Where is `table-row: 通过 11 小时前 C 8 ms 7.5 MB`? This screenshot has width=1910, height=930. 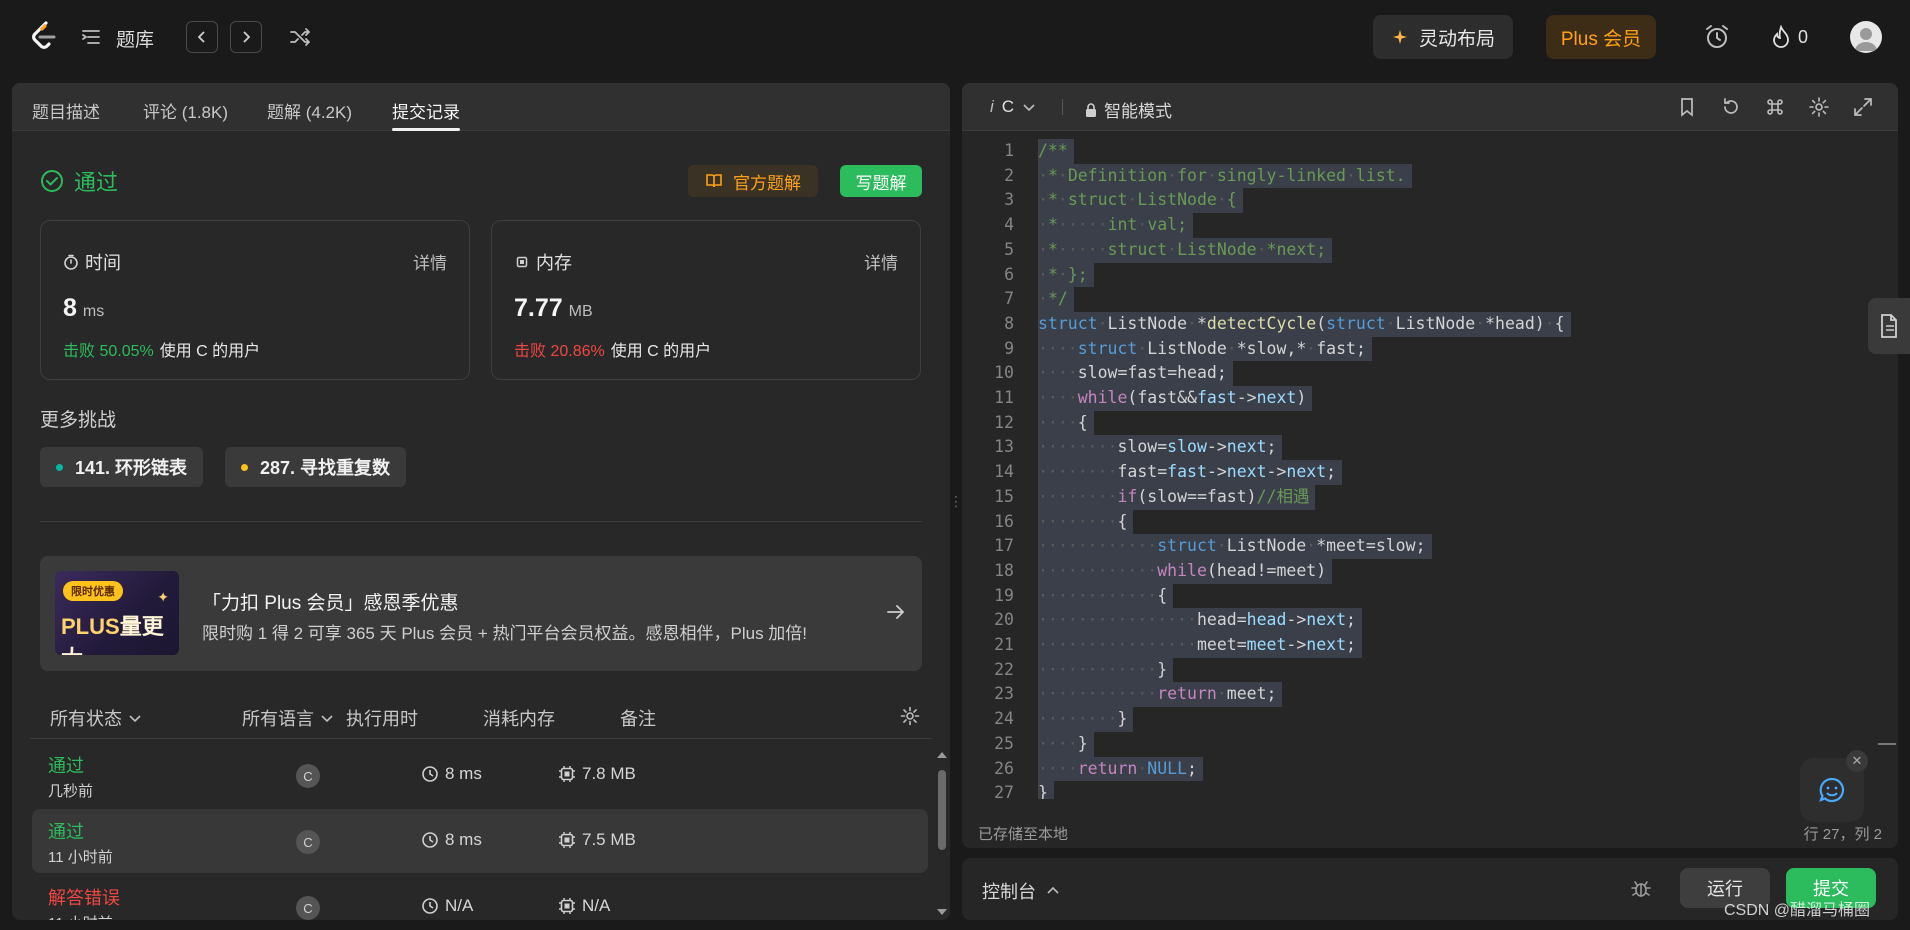 table-row: 通过 11 小时前 C 8 ms 7.5 MB is located at coordinates (480, 841).